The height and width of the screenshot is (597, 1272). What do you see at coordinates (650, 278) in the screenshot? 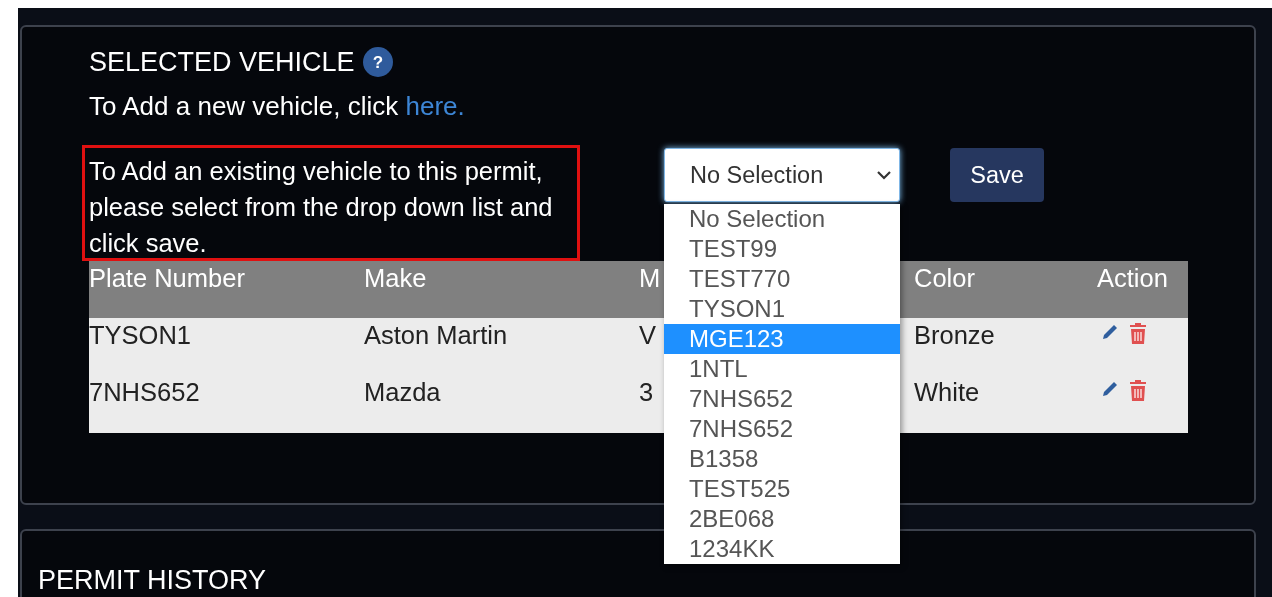
I see `column-header: M` at bounding box center [650, 278].